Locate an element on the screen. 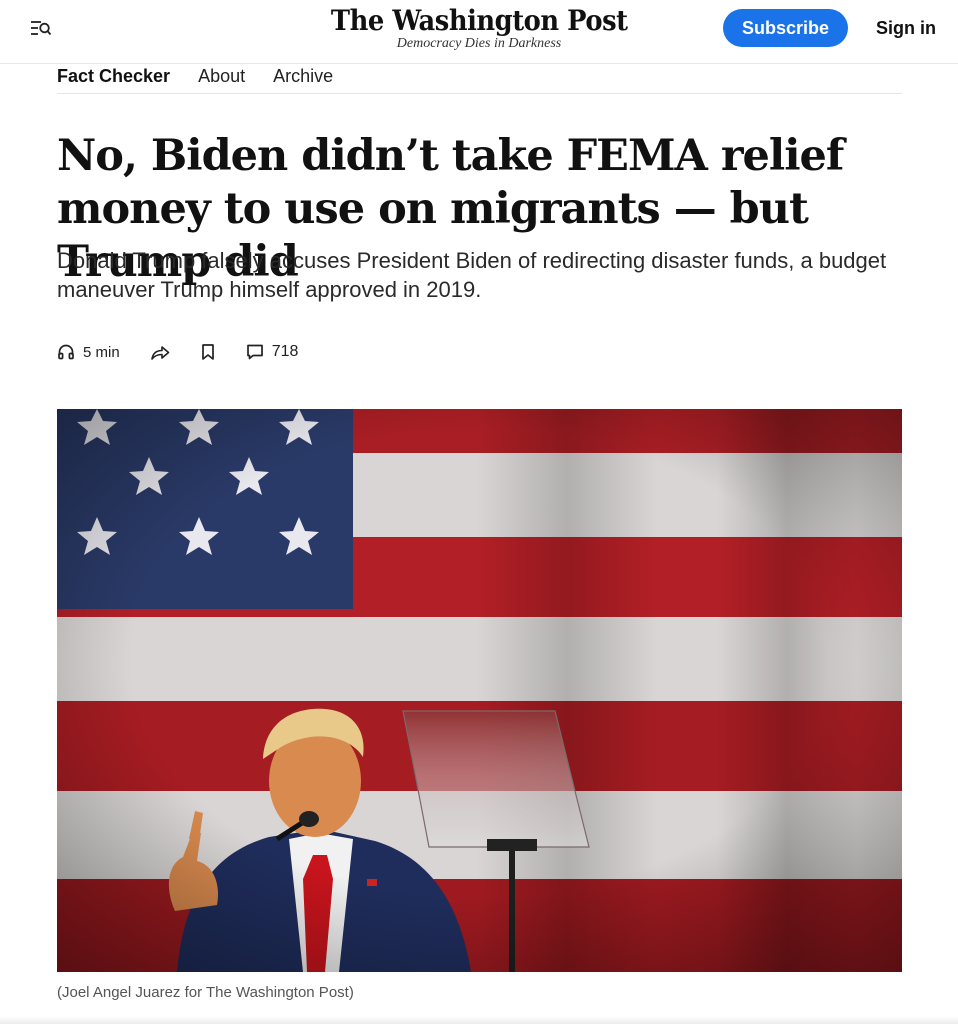 This screenshot has height=1024, width=958. listen-duration: 5 min is located at coordinates (101, 352).